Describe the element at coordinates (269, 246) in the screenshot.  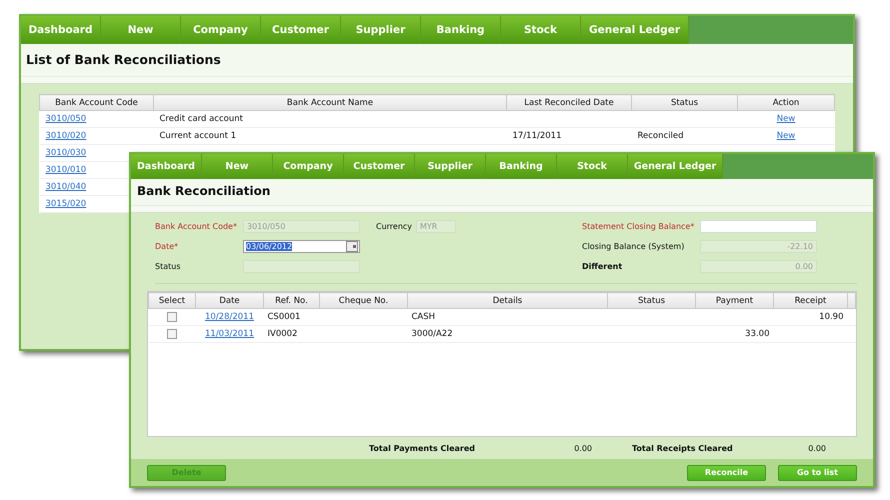
I see `date-value: 03/06/2012` at that location.